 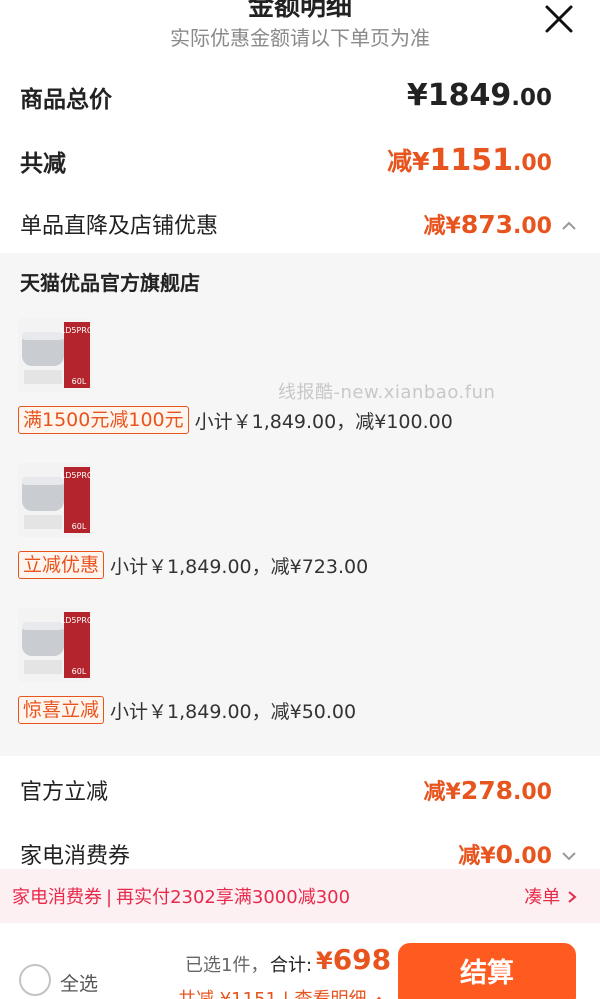 What do you see at coordinates (61, 565) in the screenshot?
I see `discount-tag: 立减优惠` at bounding box center [61, 565].